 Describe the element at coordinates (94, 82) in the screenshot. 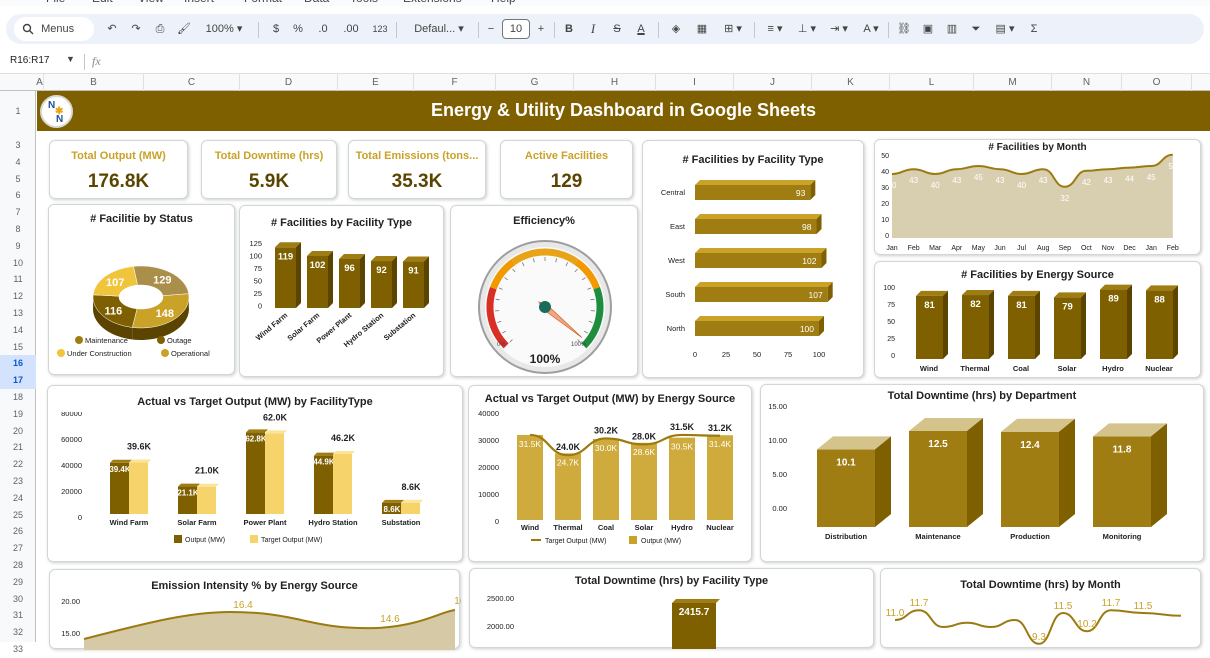

I see `column-header: B` at that location.